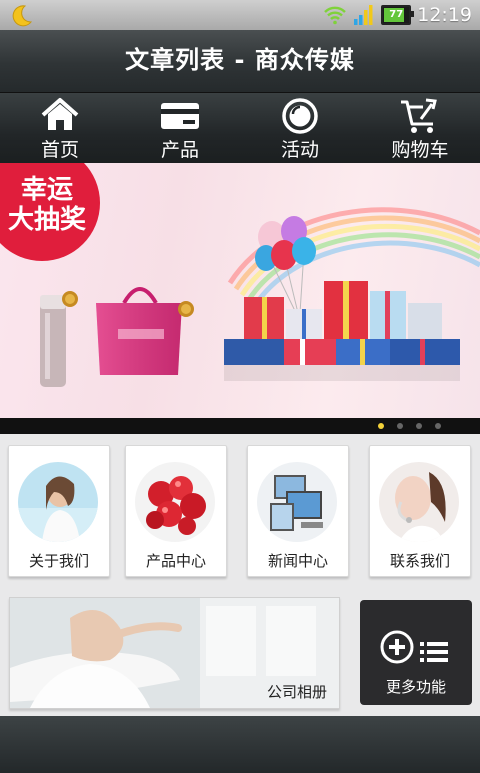 The width and height of the screenshot is (480, 773). What do you see at coordinates (22, 16) in the screenshot?
I see `moon-icon` at bounding box center [22, 16].